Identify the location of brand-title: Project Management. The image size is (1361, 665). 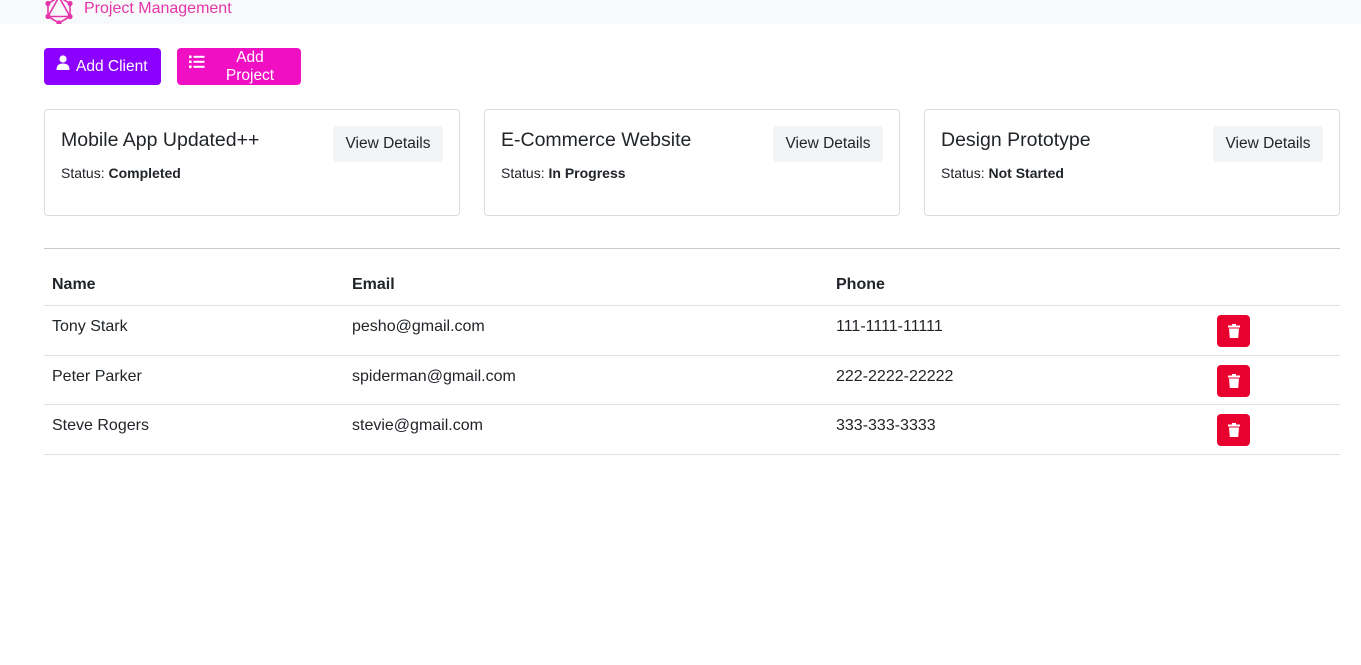
(158, 8).